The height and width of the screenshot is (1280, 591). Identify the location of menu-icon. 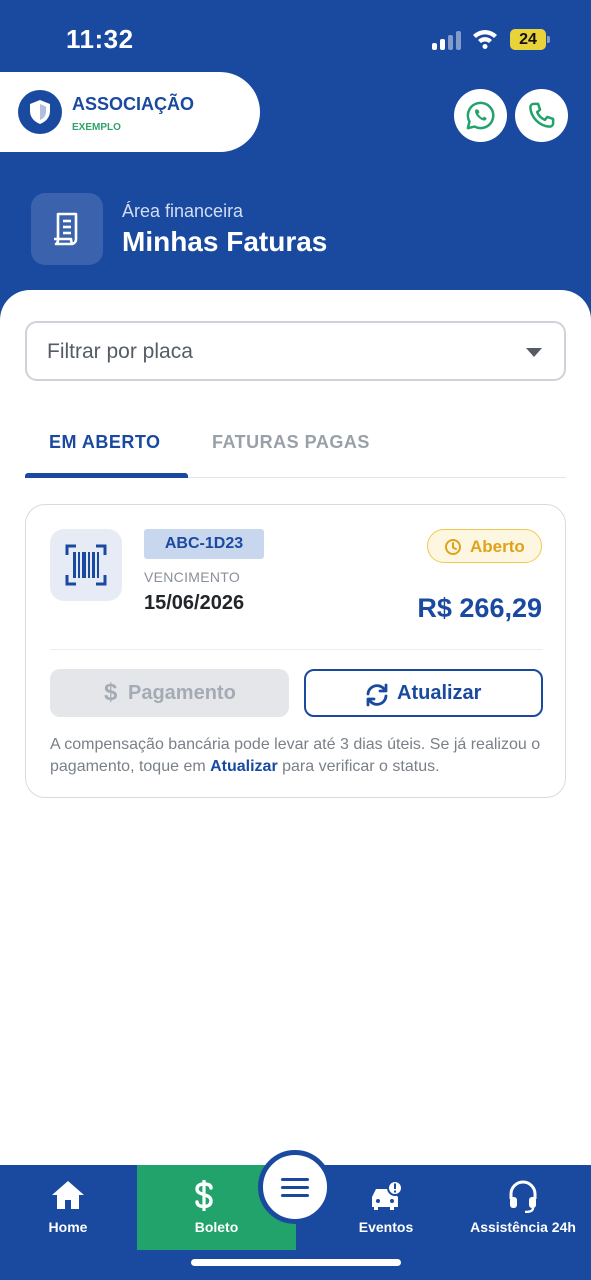
(295, 1187).